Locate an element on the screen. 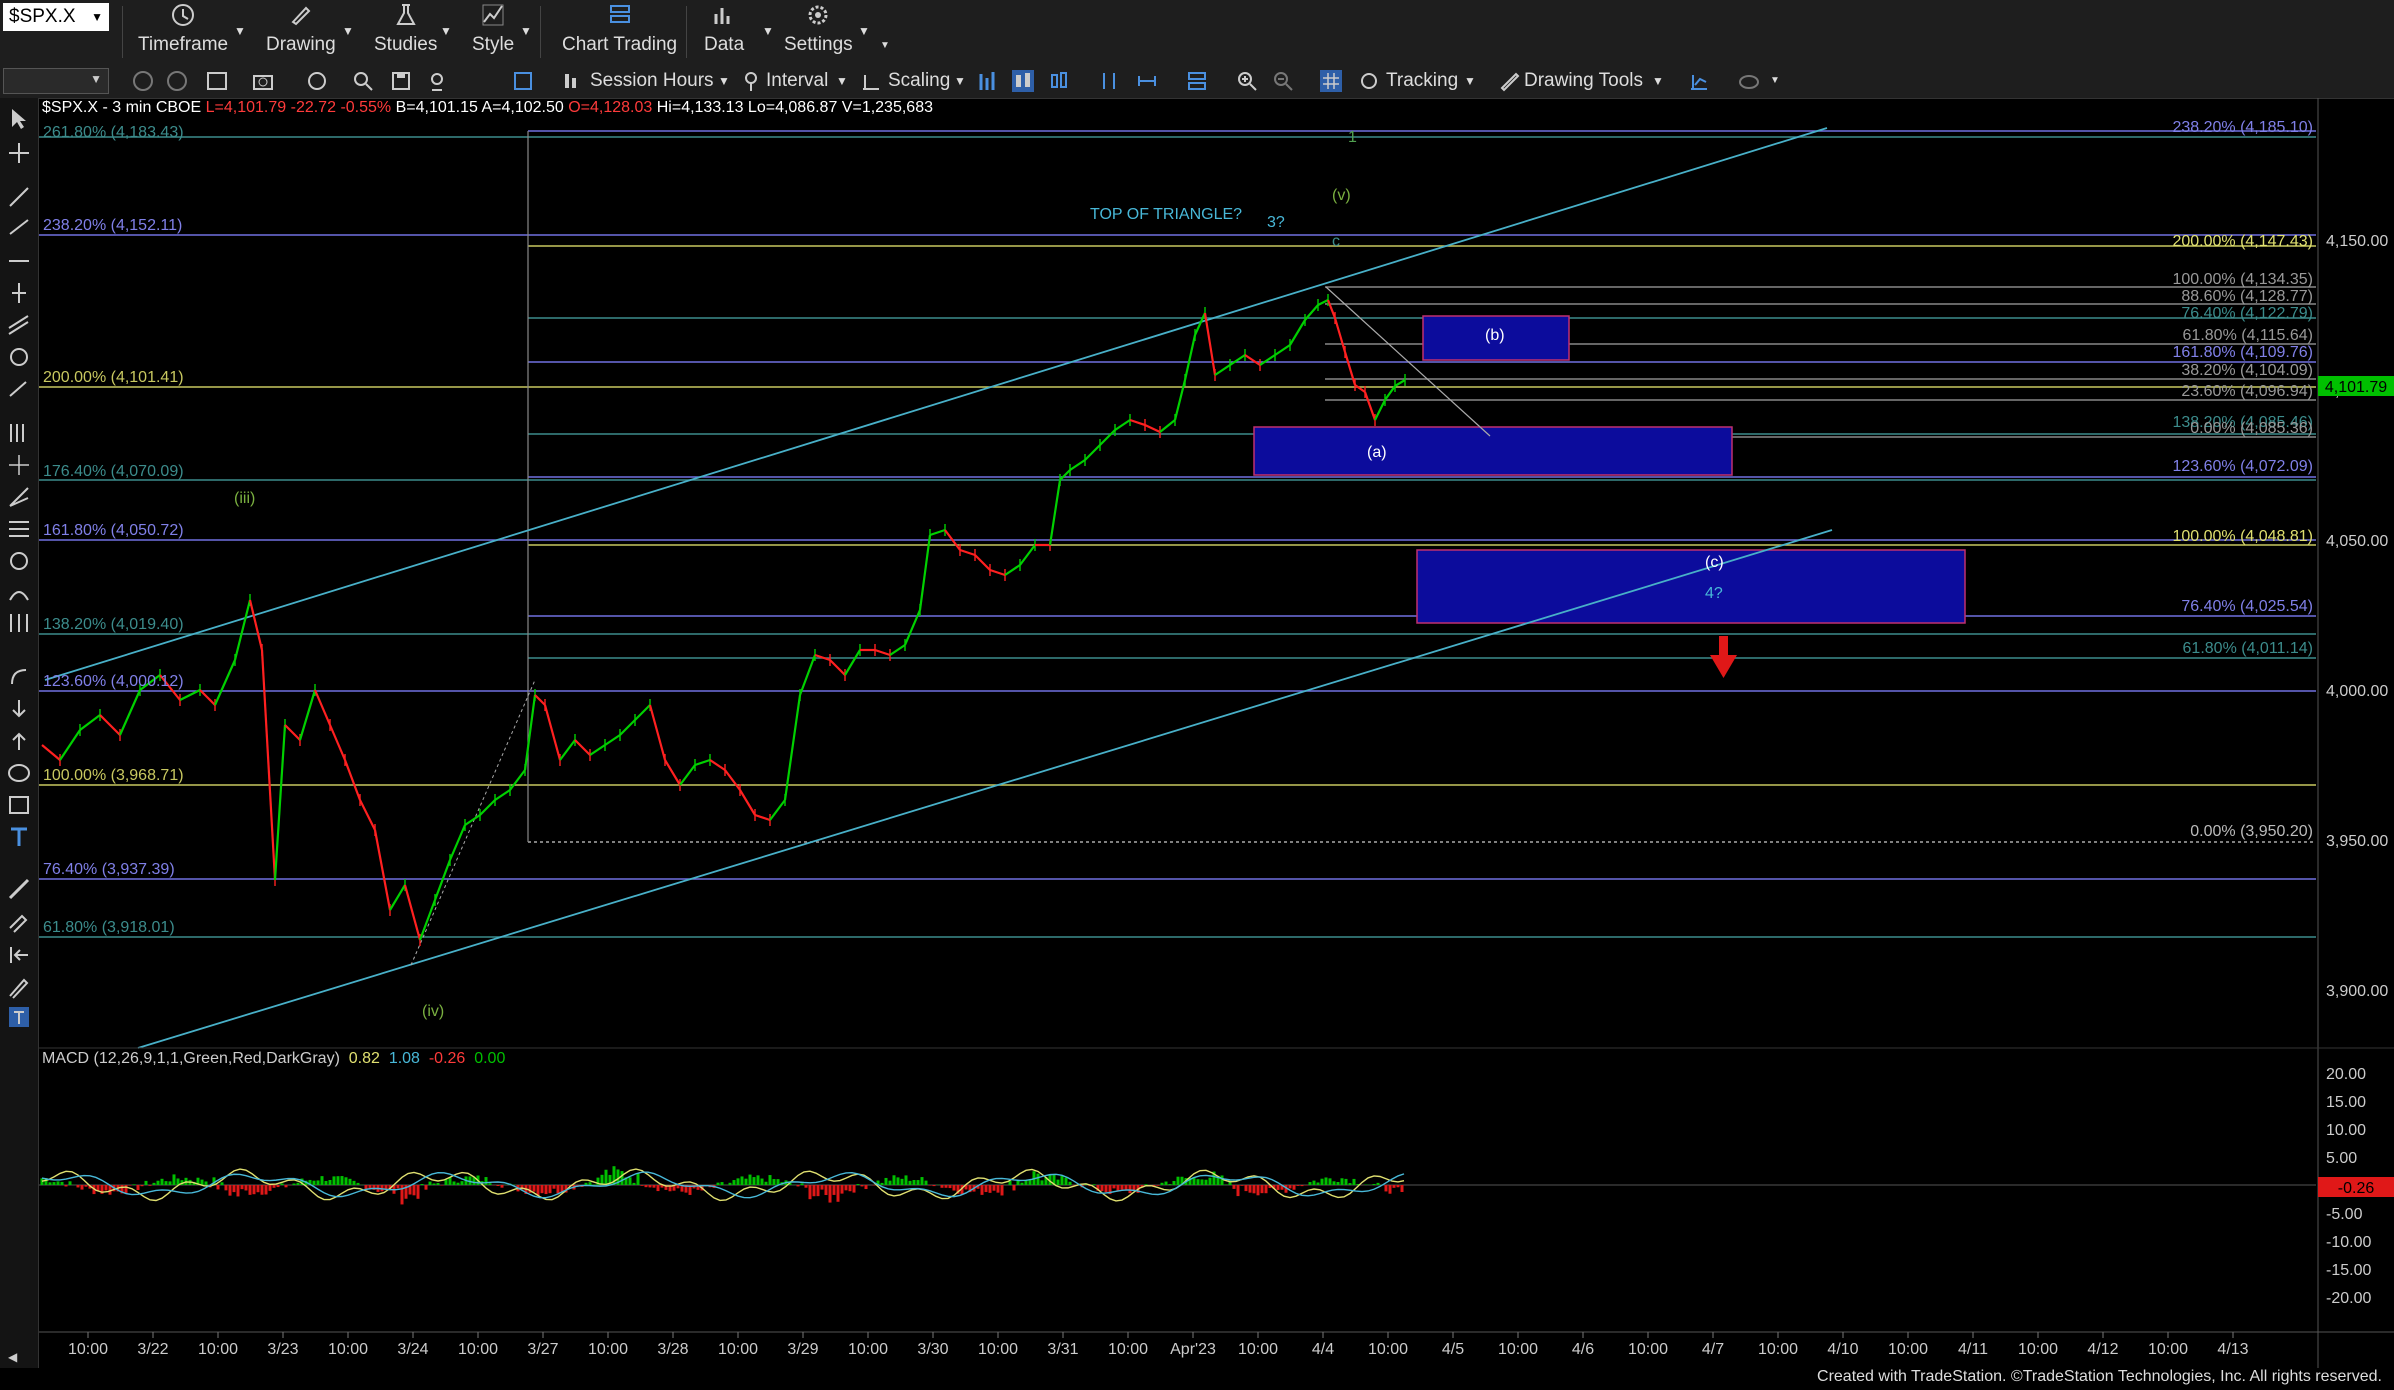 The width and height of the screenshot is (2394, 1390). price-tick-label: 4,050.00 is located at coordinates (2357, 541).